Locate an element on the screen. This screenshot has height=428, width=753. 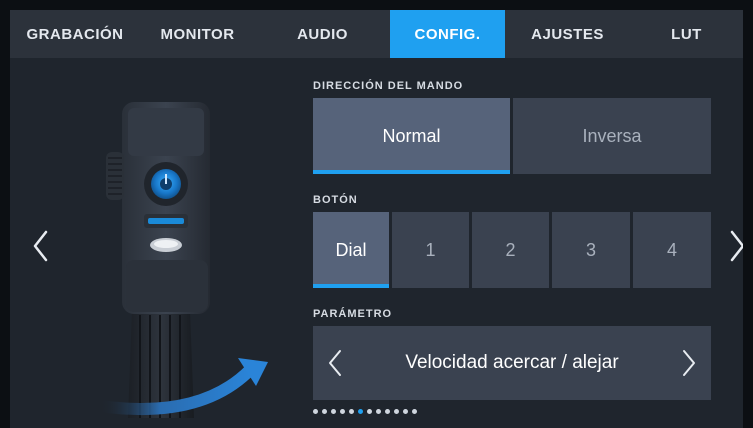
option-label: Normal is located at coordinates (411, 135).